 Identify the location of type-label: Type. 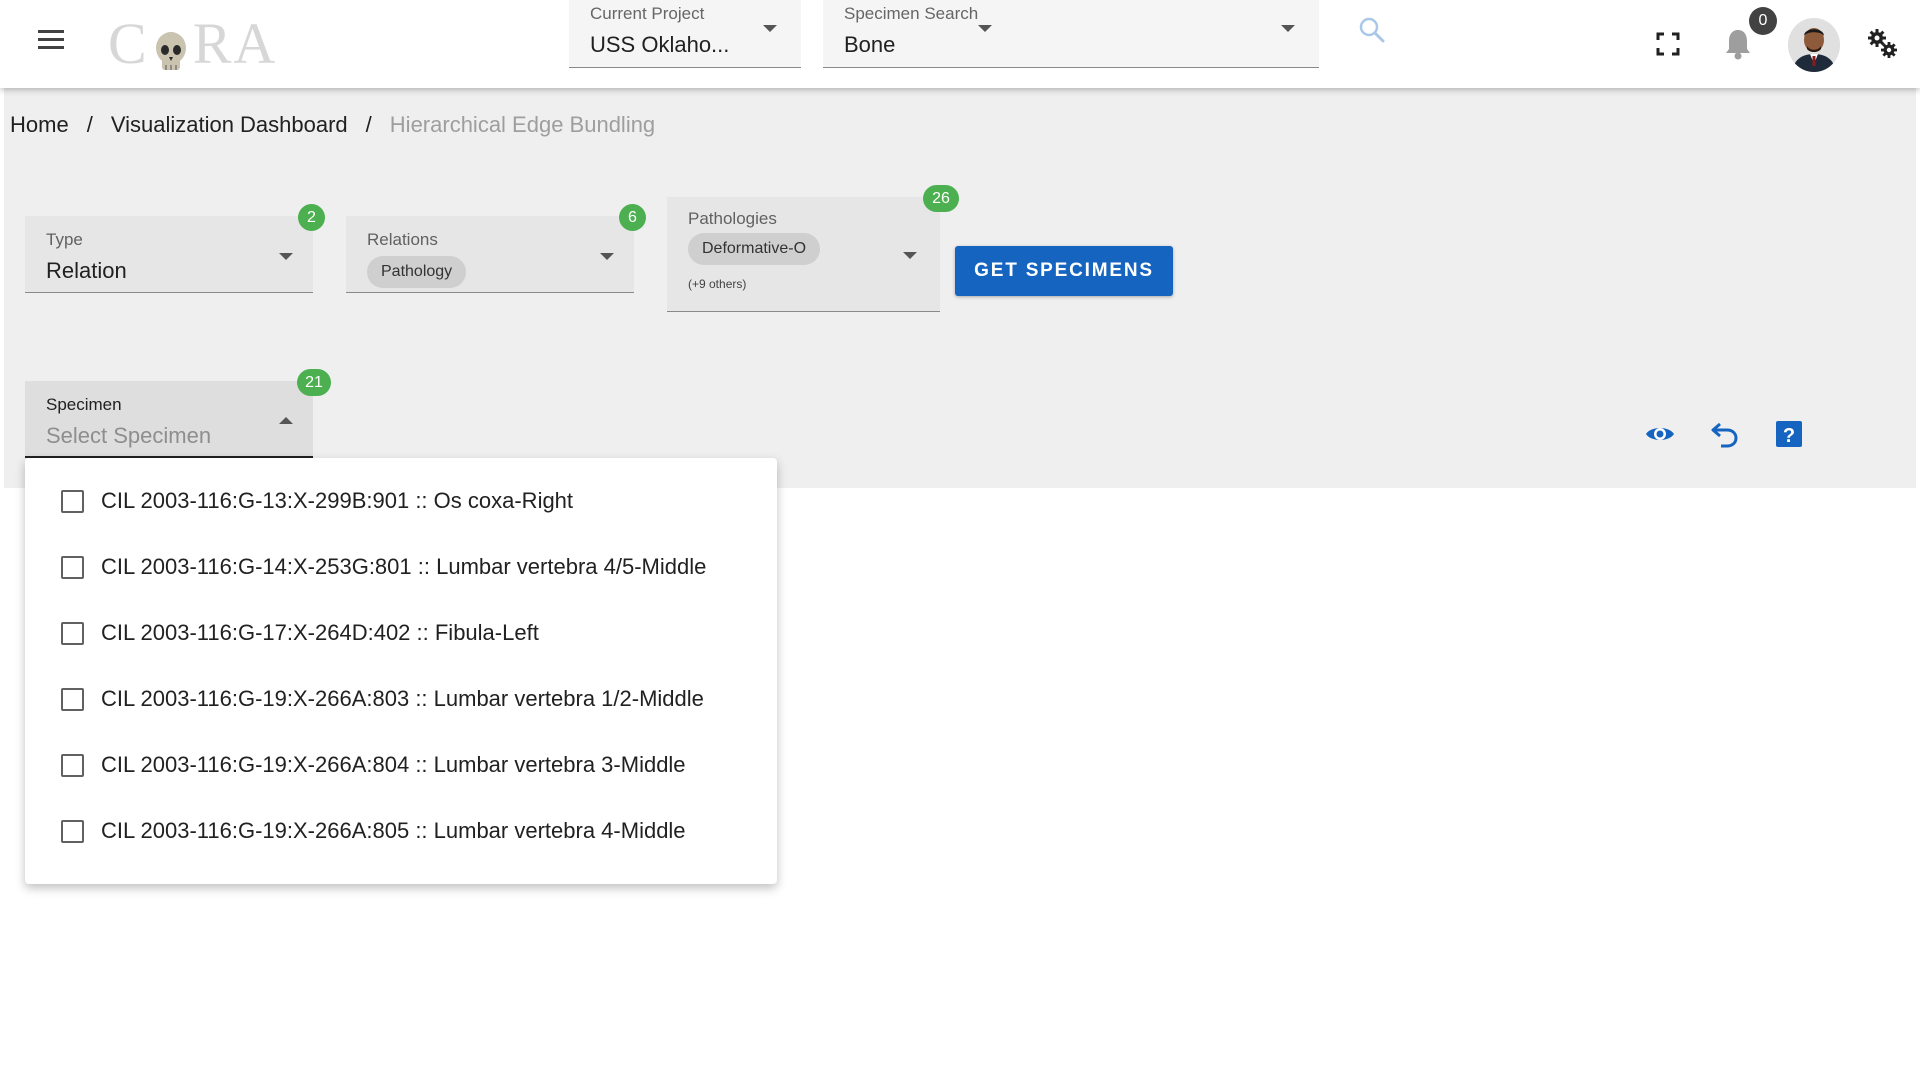
(64, 239).